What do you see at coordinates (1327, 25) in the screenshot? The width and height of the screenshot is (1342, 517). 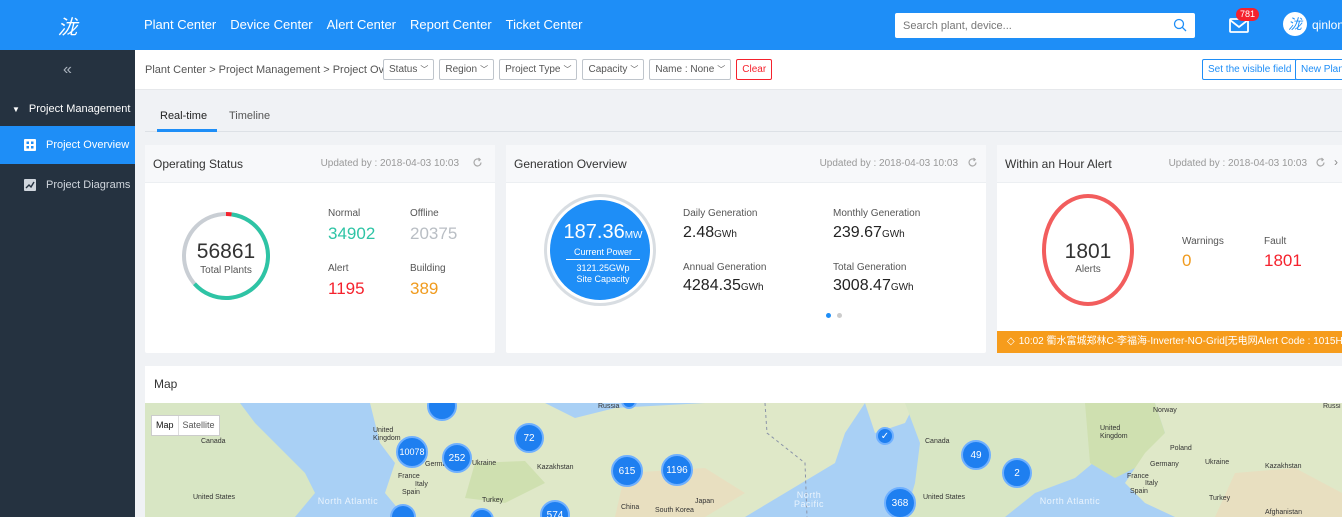 I see `user-name: qinlong` at bounding box center [1327, 25].